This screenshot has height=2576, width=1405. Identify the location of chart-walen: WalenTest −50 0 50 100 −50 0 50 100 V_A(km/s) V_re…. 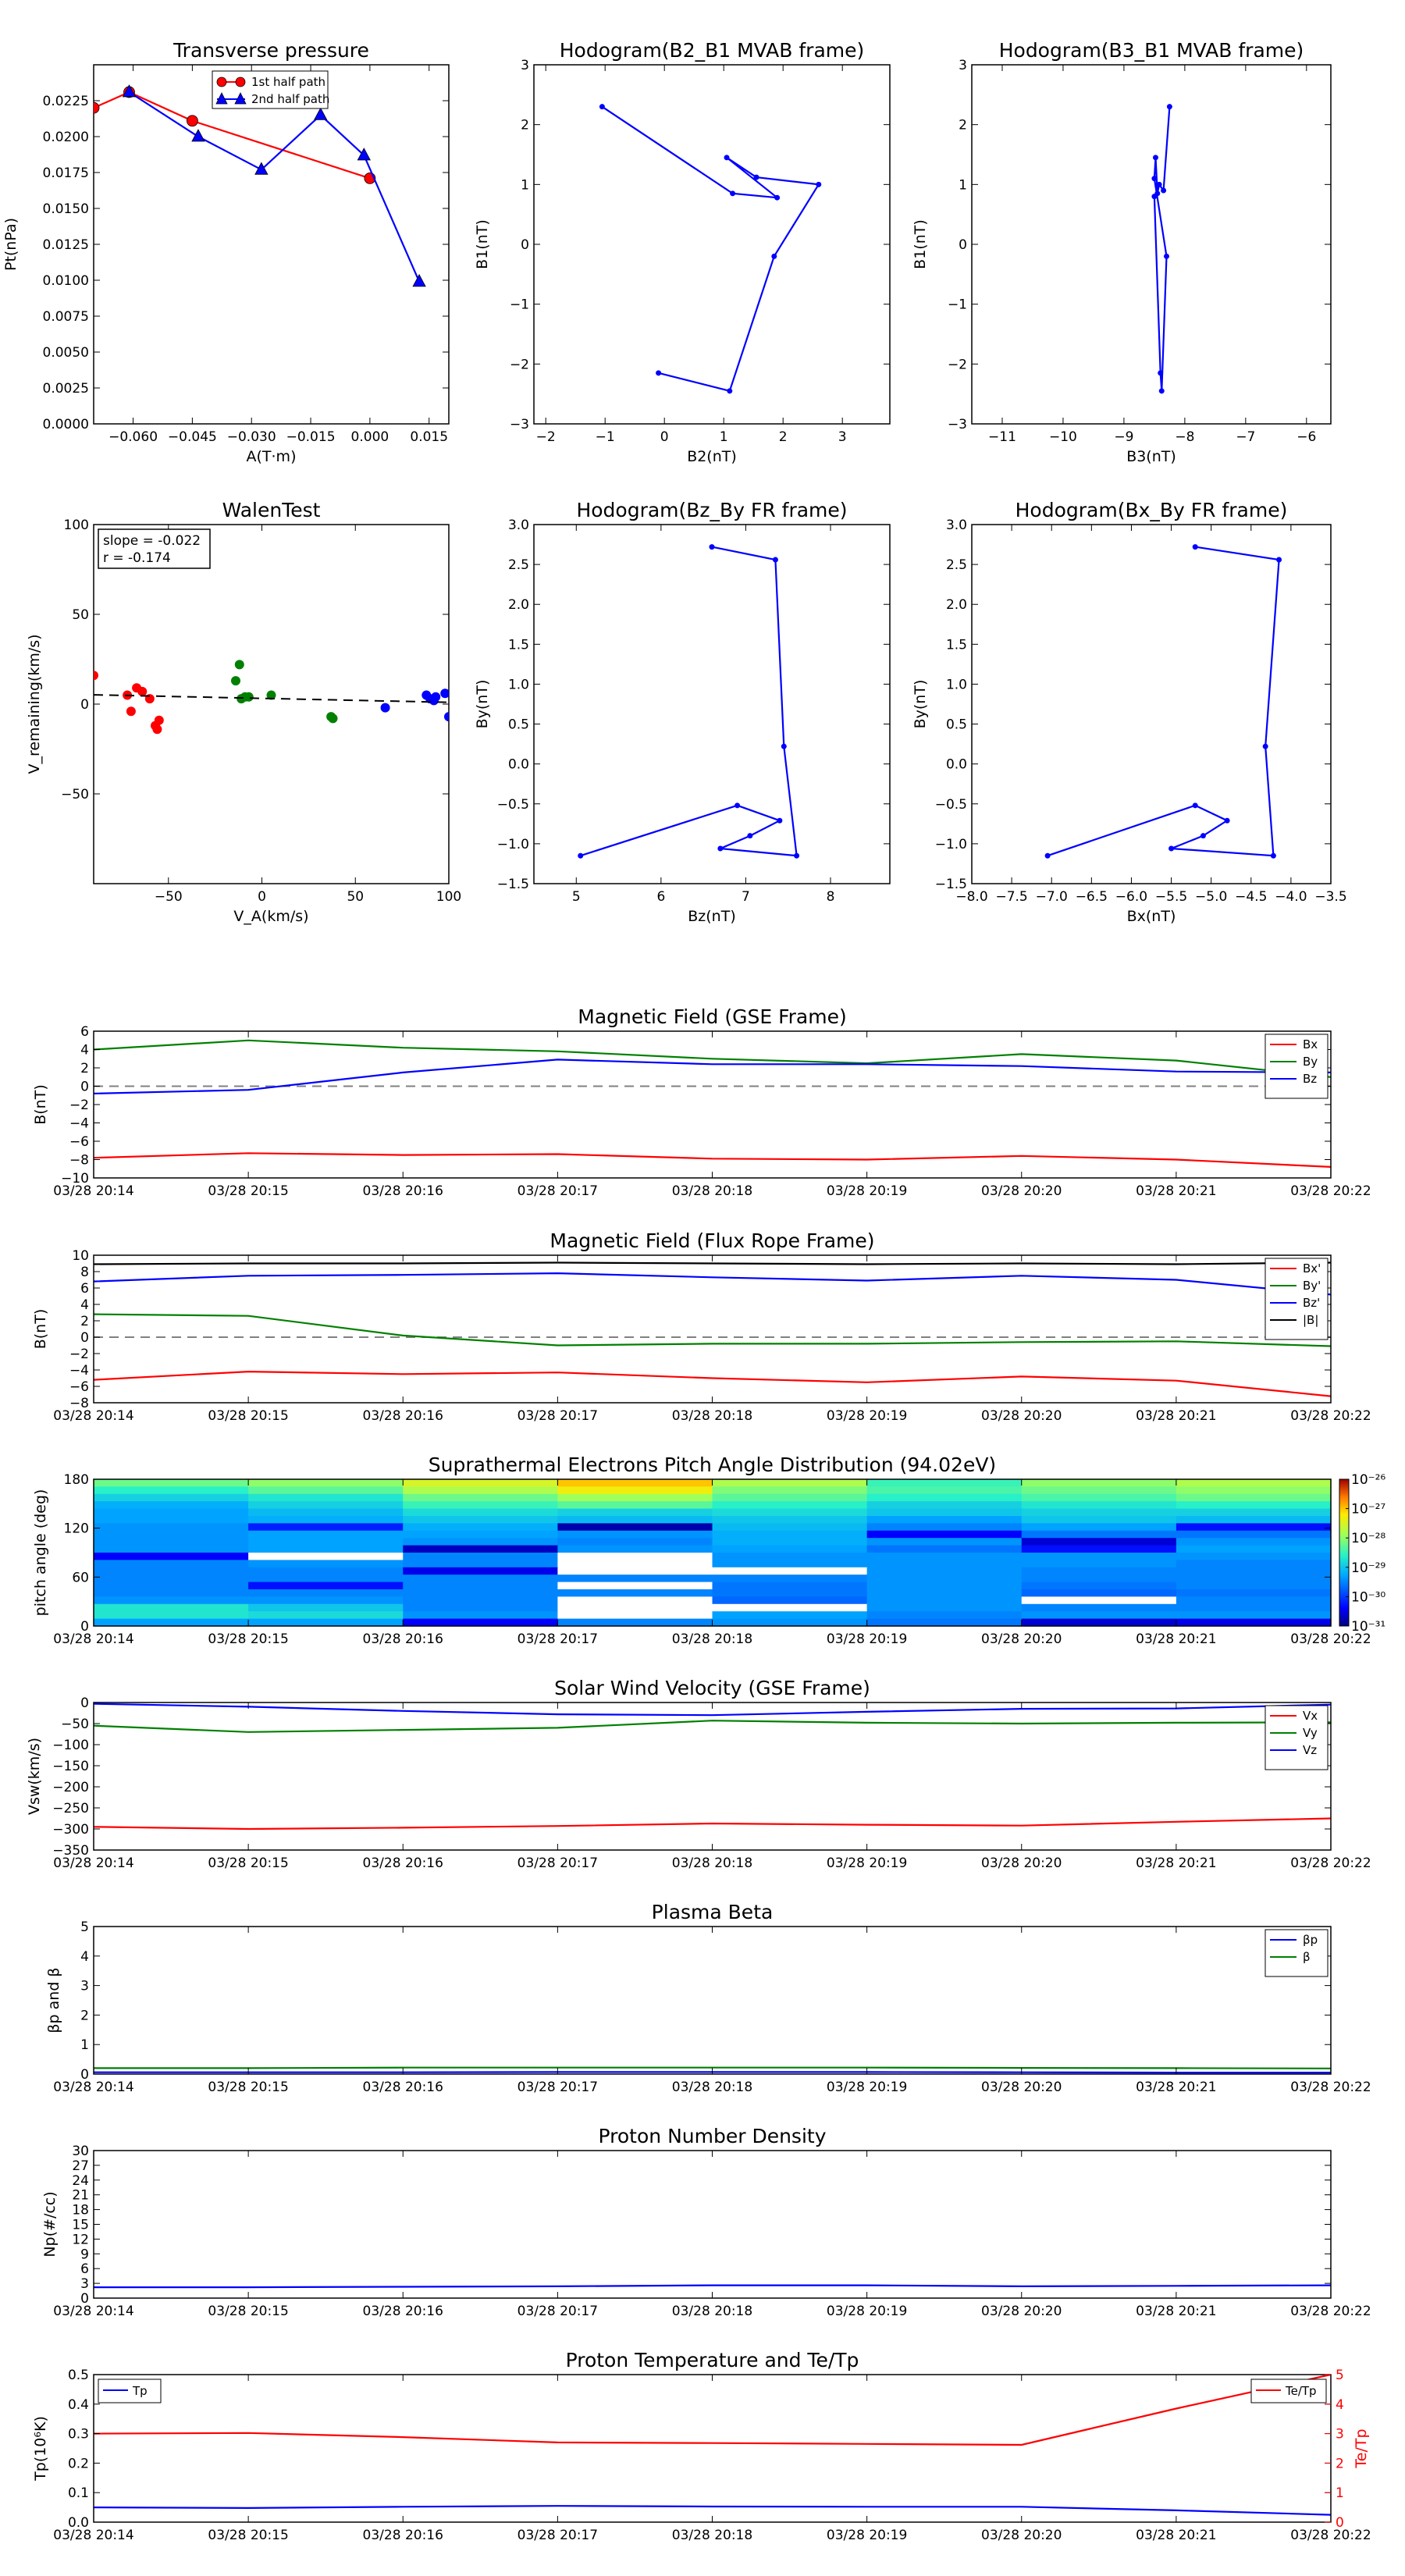
(243, 712).